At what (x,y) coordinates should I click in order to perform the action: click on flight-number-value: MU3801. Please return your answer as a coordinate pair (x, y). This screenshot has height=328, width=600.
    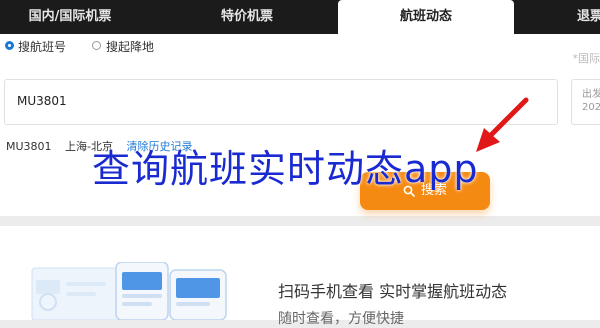
    Looking at the image, I should click on (42, 101).